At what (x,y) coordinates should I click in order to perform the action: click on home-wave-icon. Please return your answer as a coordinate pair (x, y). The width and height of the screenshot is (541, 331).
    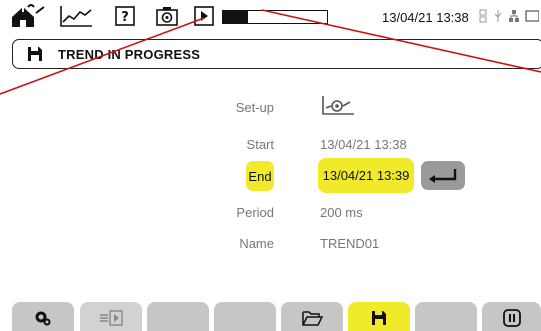
    Looking at the image, I should click on (28, 16).